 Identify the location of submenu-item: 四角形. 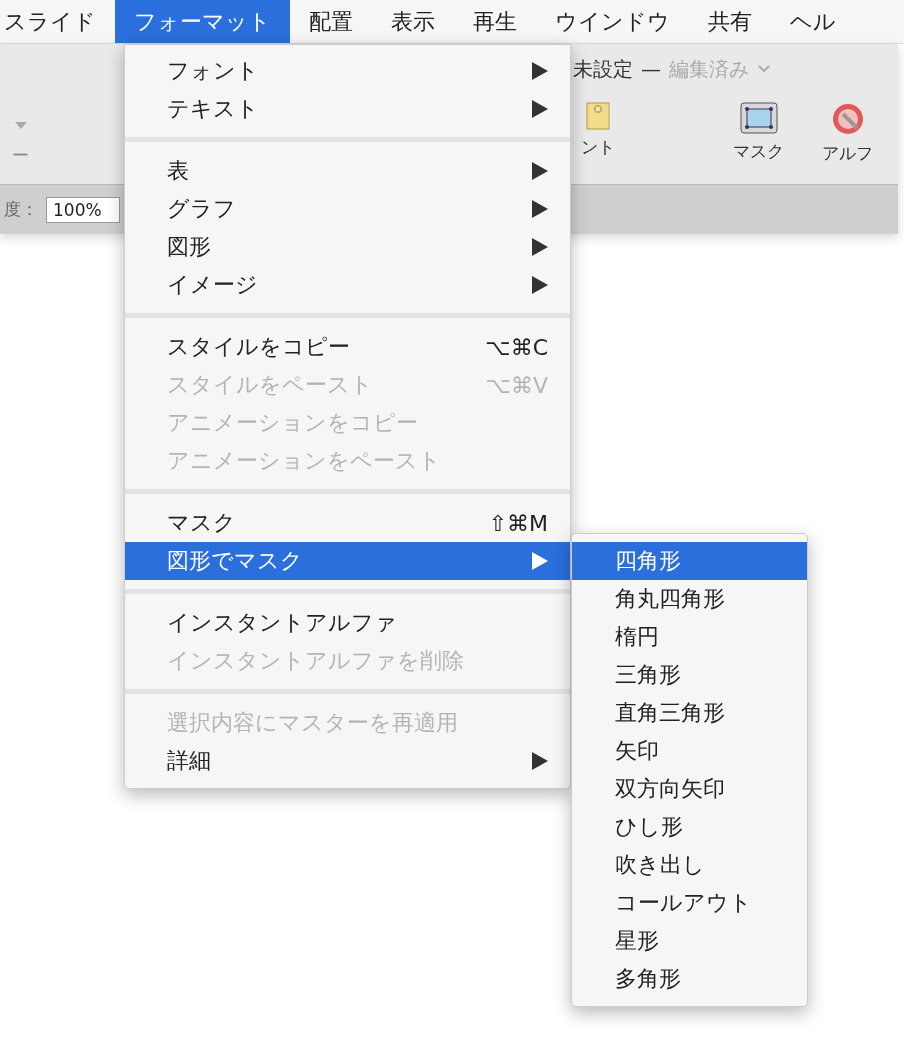
(689, 561).